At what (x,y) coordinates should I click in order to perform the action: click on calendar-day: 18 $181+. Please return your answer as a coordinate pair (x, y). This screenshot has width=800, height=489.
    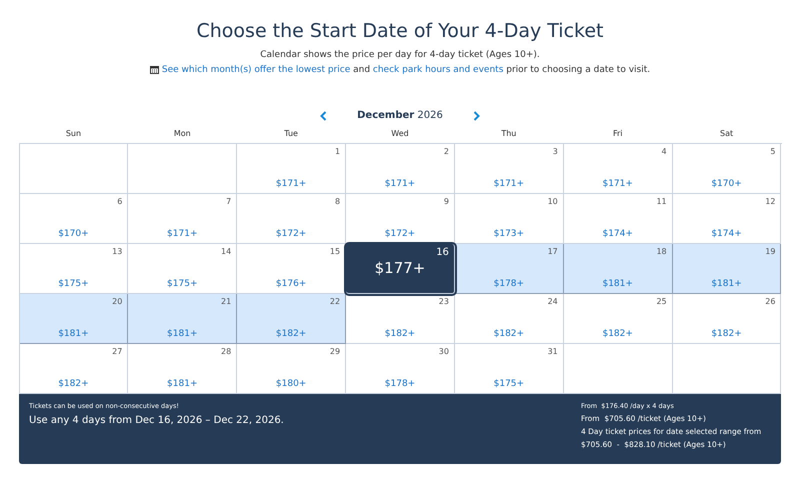
    Looking at the image, I should click on (618, 269).